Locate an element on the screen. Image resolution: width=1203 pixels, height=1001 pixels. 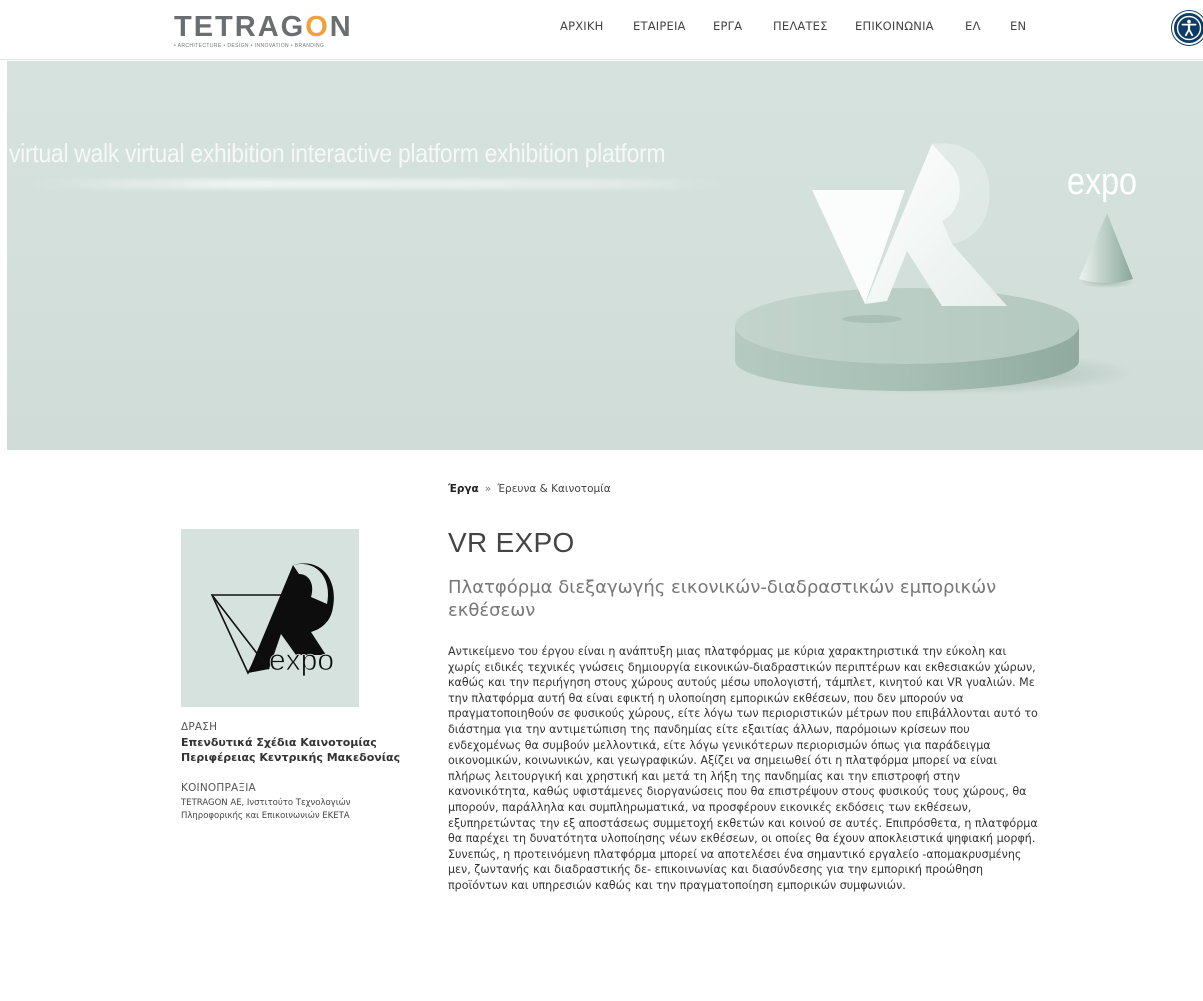
nav-item-lang-el: ΕΛ is located at coordinates (973, 26).